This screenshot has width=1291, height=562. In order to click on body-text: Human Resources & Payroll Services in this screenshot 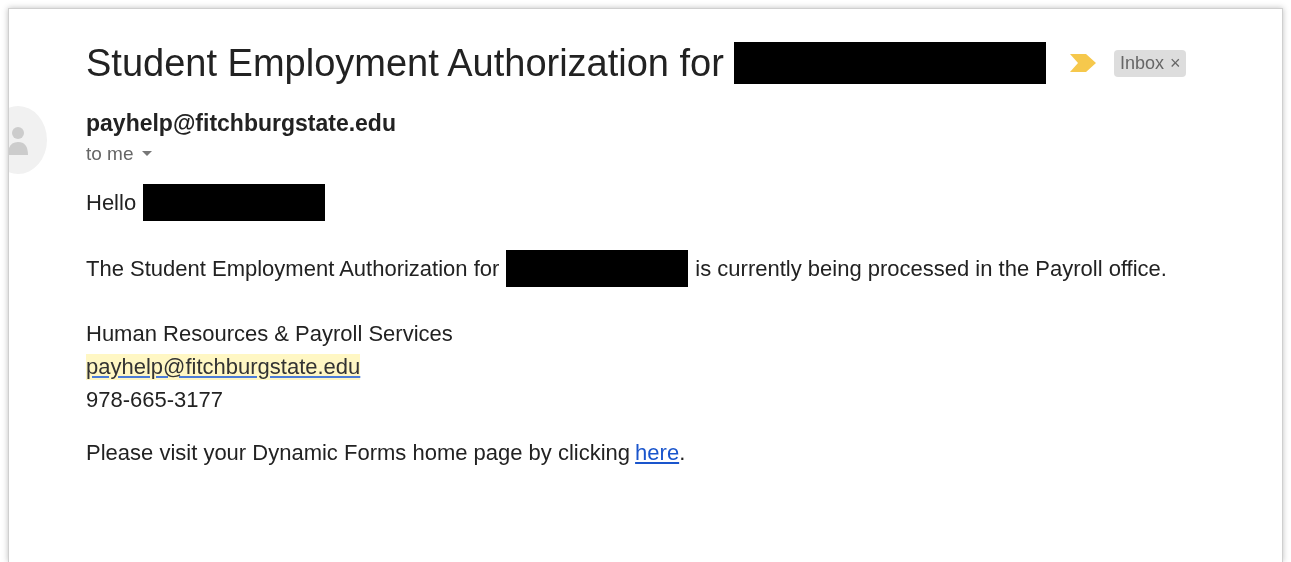, I will do `click(269, 334)`.